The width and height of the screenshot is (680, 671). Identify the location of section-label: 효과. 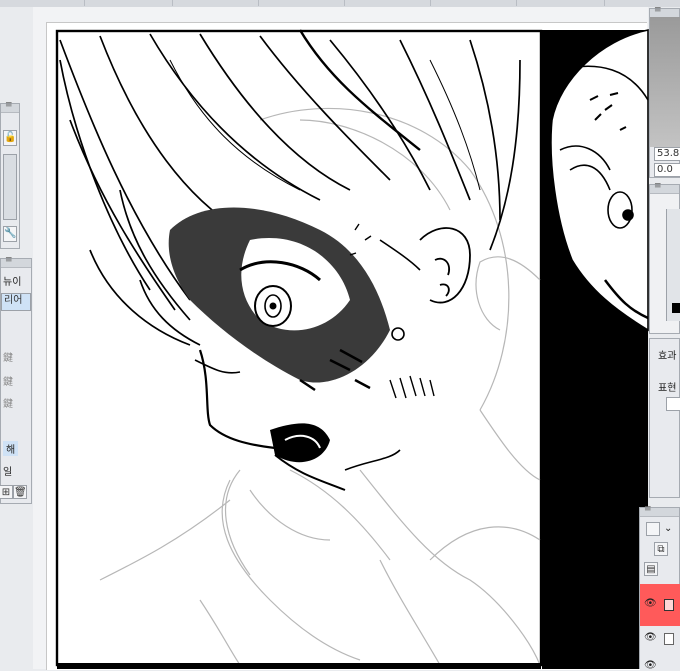
(667, 354).